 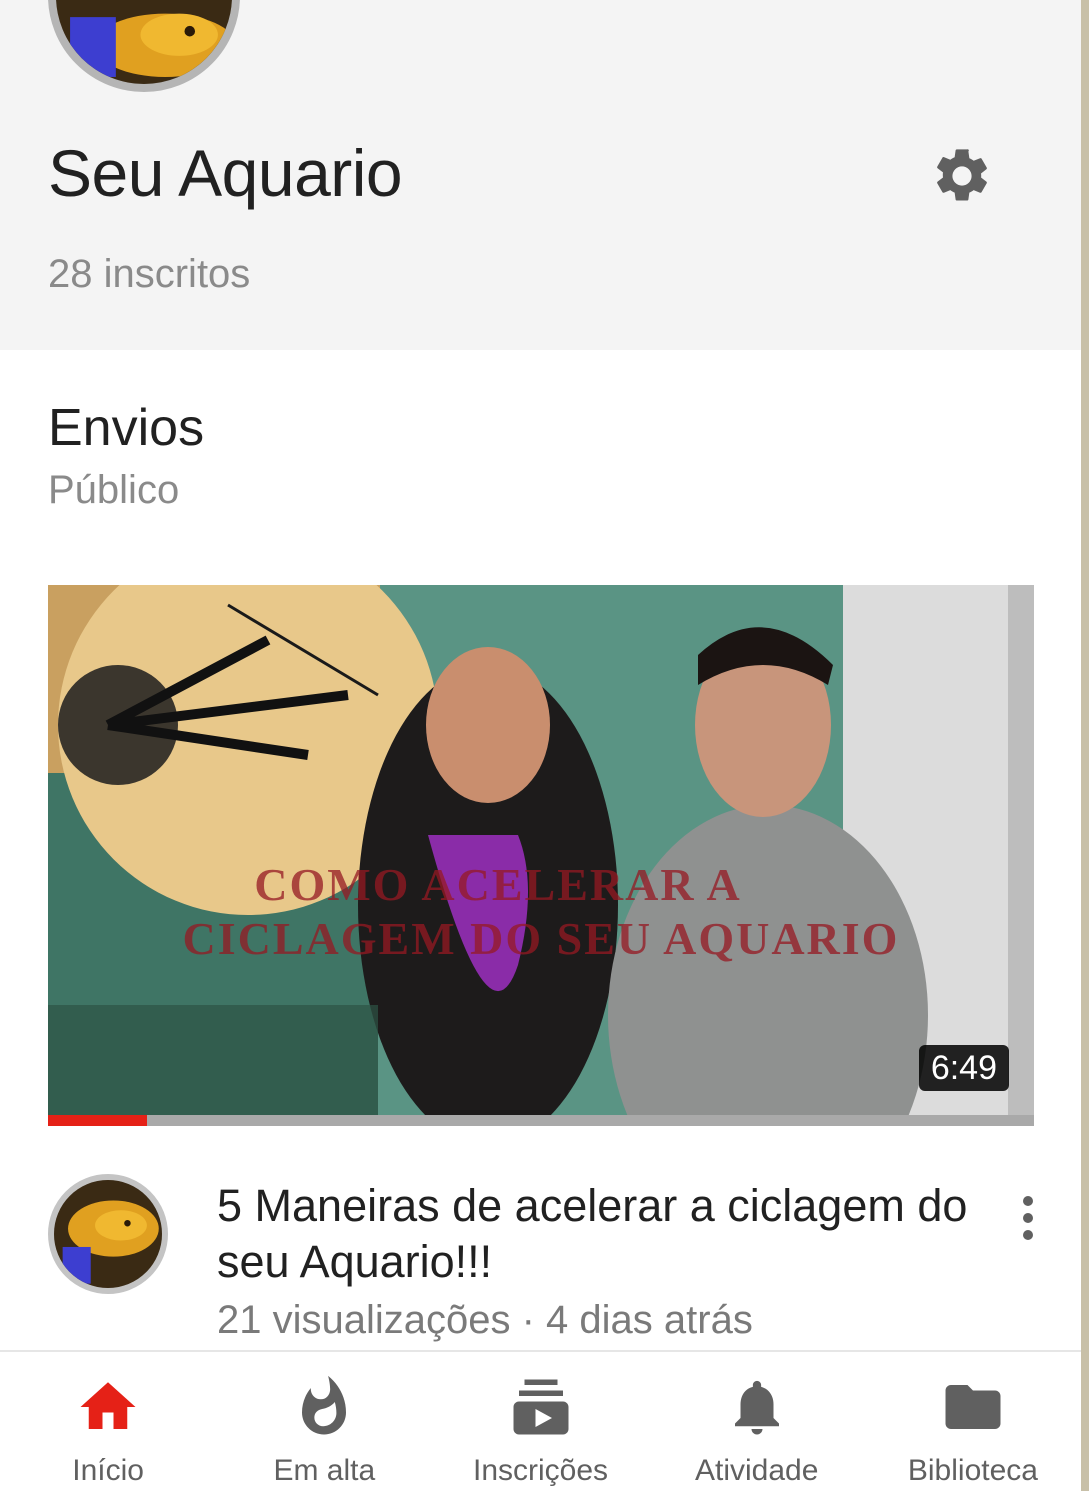 What do you see at coordinates (324, 1470) in the screenshot?
I see `nav-label-trending: Em alta` at bounding box center [324, 1470].